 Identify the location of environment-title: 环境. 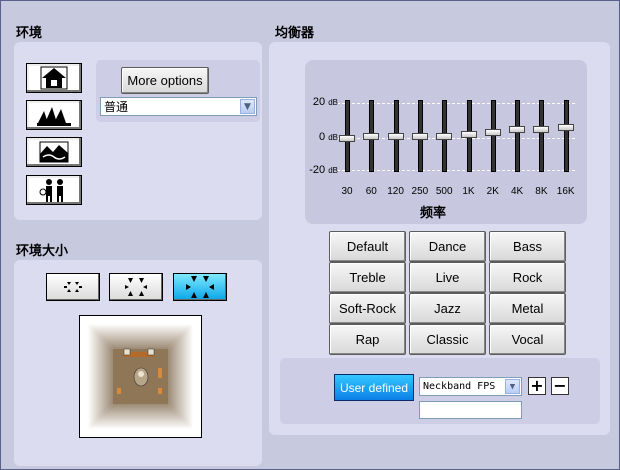
(29, 33).